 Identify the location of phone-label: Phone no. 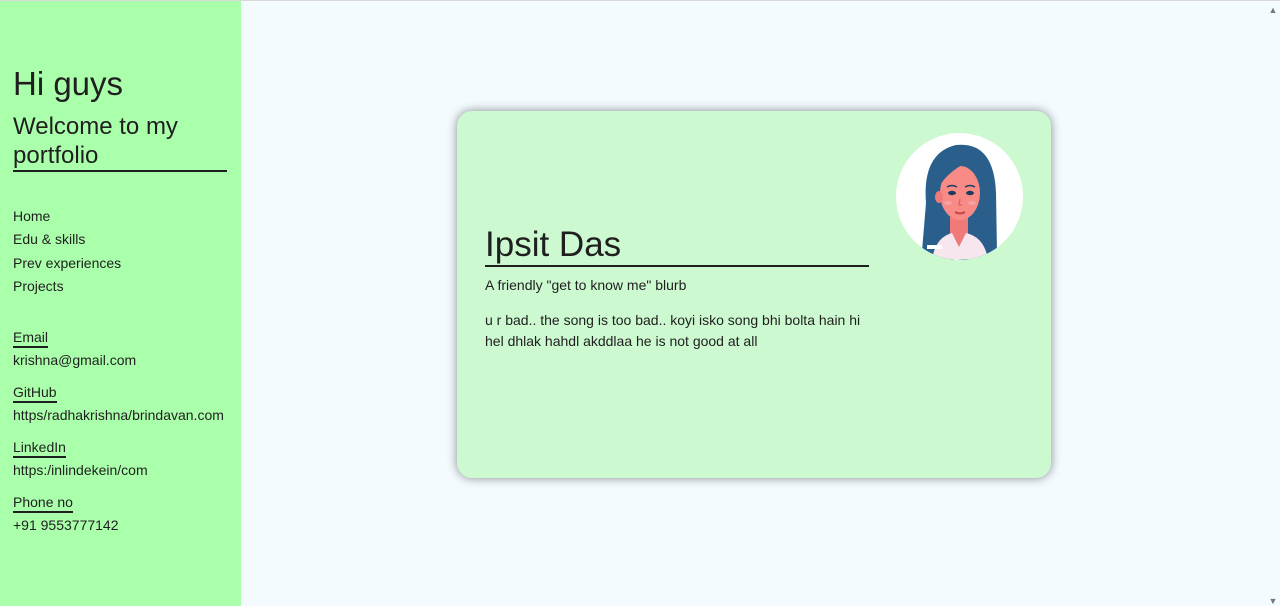
(43, 503).